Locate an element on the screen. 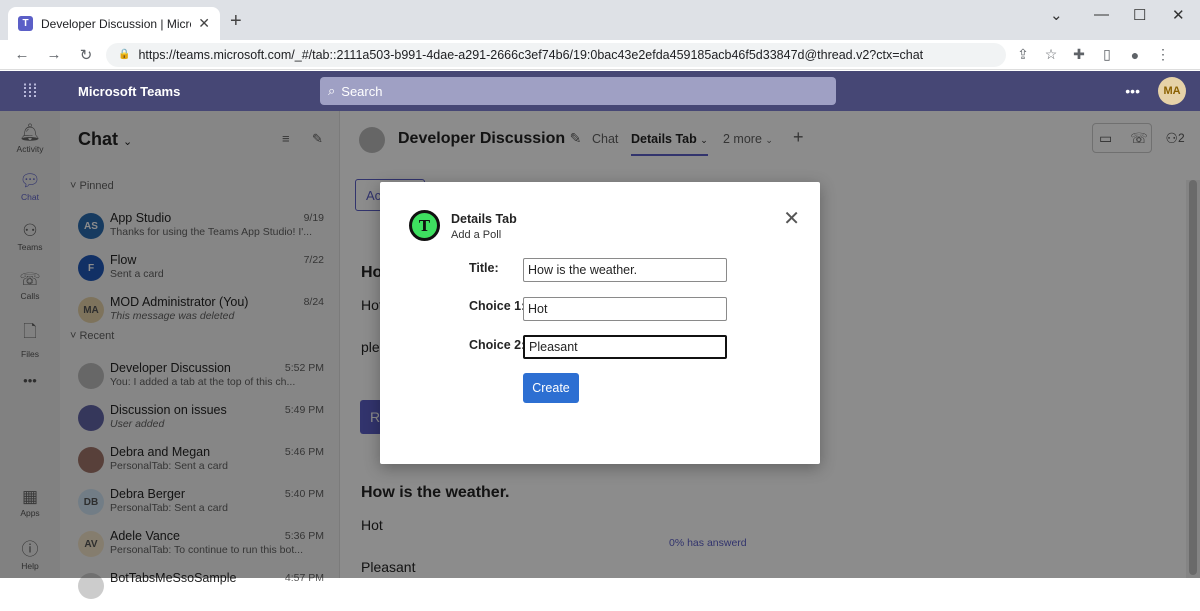 Image resolution: width=1200 pixels, height=611 pixels. choice1-field is located at coordinates (625, 309).